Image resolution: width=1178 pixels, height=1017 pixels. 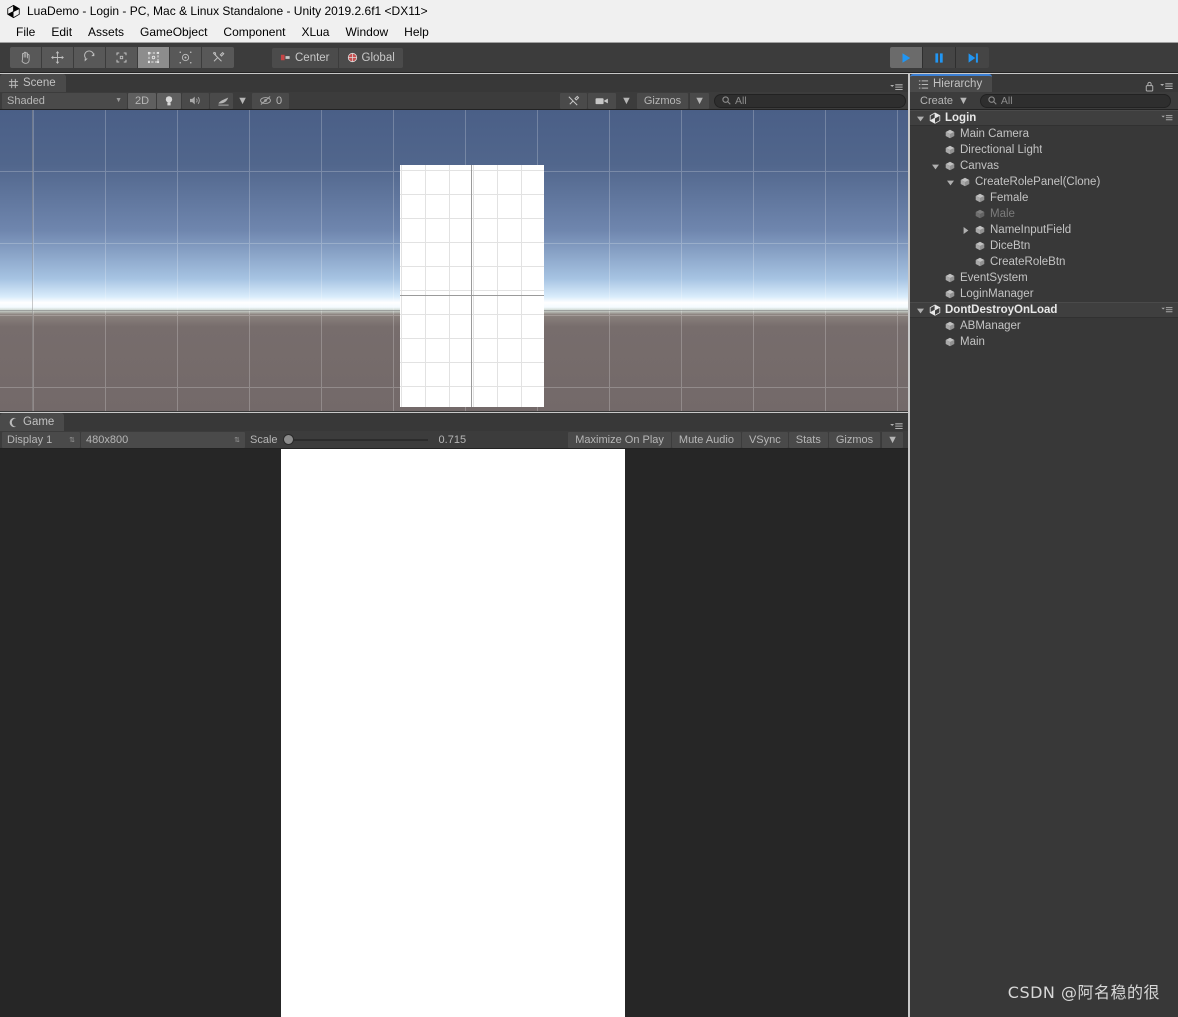 I want to click on draw-mode-label: Shaded, so click(x=26, y=100).